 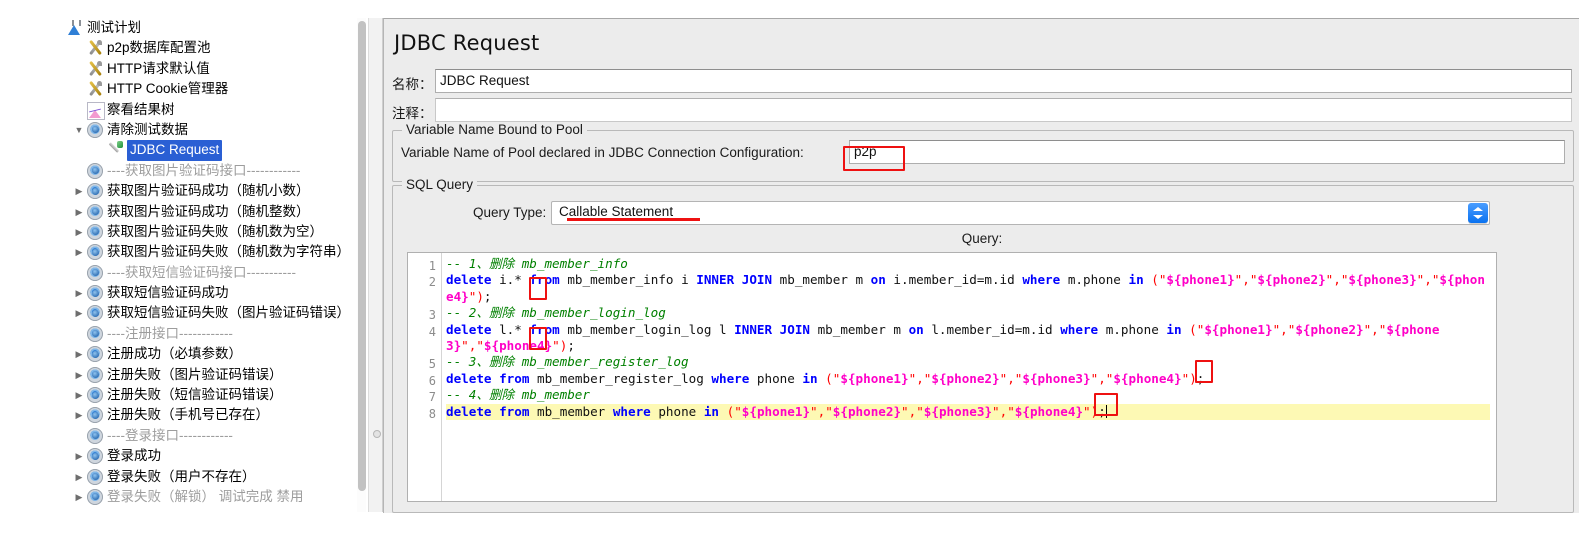 What do you see at coordinates (209, 395) in the screenshot?
I see `tree-item: ▶ 注册失败（短信验证码错误）` at bounding box center [209, 395].